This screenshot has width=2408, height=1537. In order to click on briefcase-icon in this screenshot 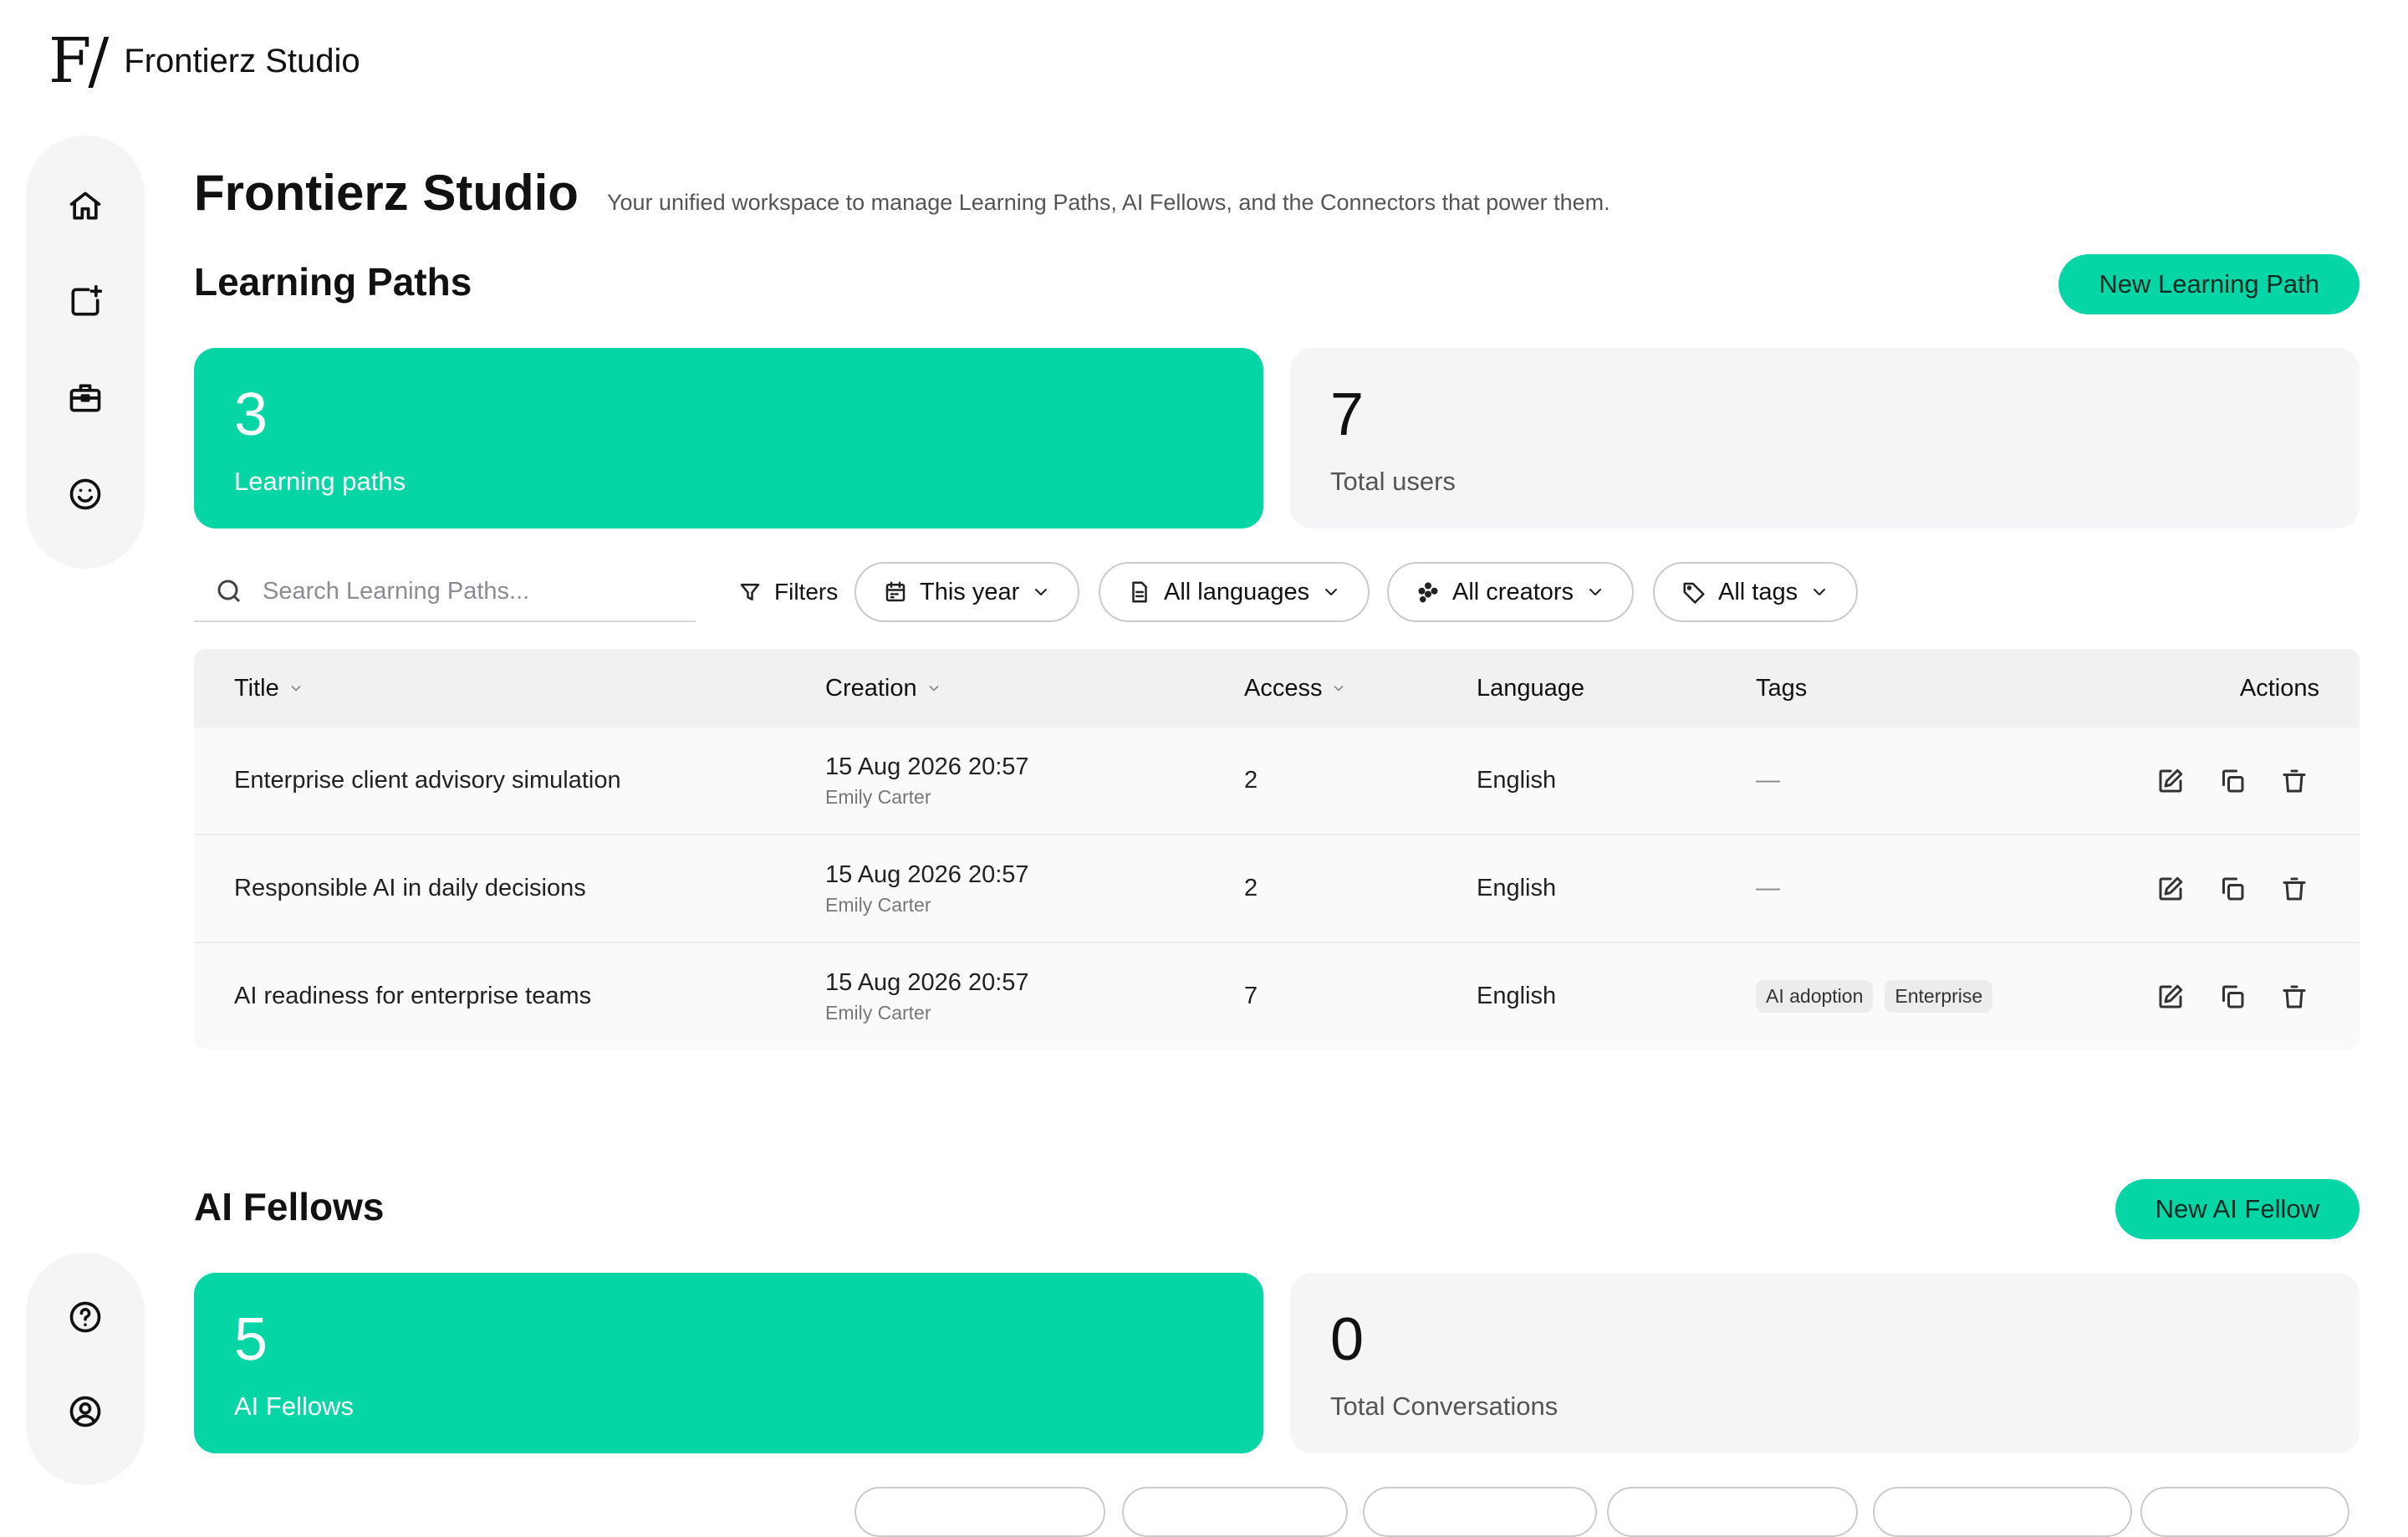, I will do `click(85, 397)`.